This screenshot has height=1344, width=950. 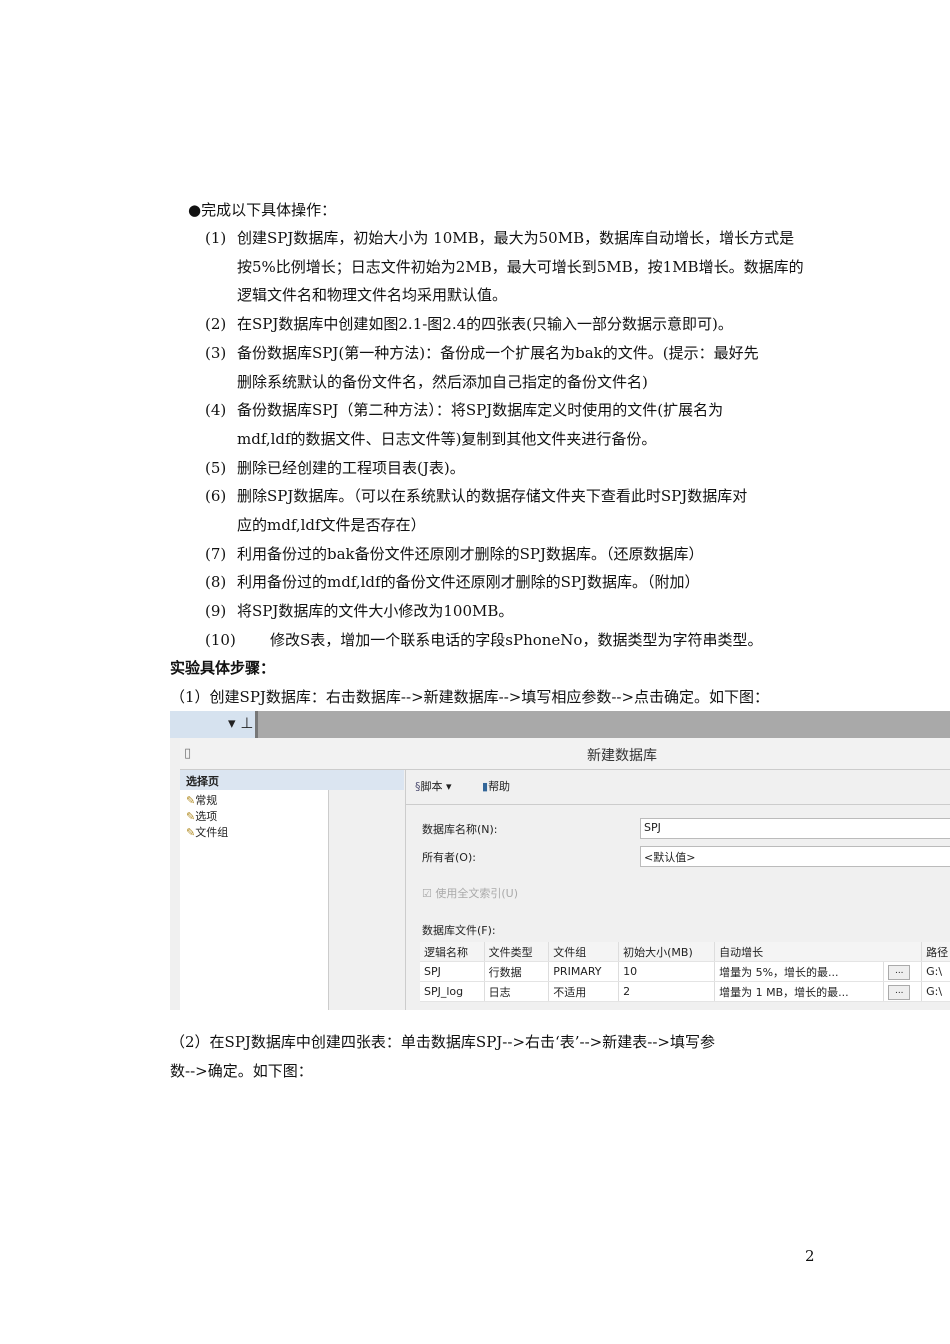 I want to click on task-number: (7), so click(x=216, y=553).